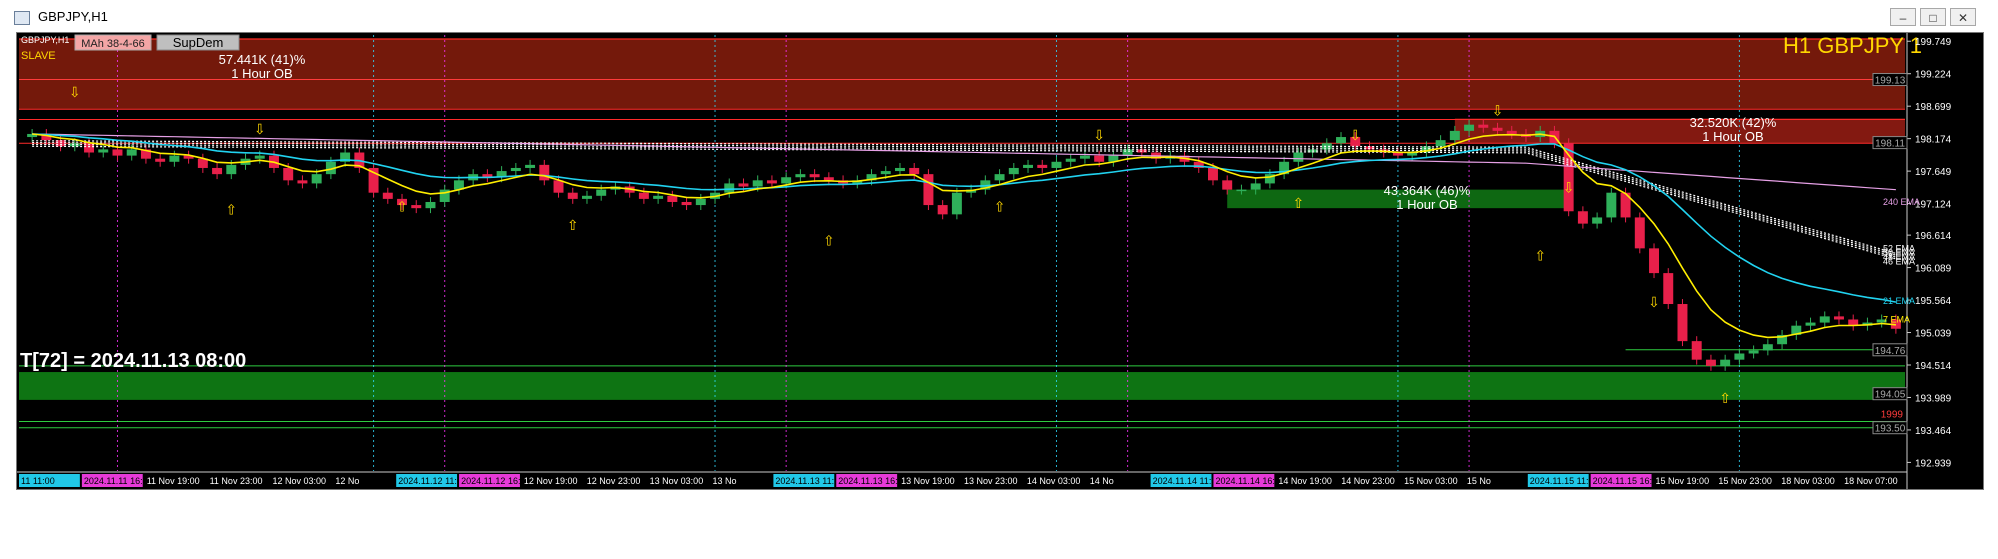  I want to click on minimize-button: –, so click(1903, 17).